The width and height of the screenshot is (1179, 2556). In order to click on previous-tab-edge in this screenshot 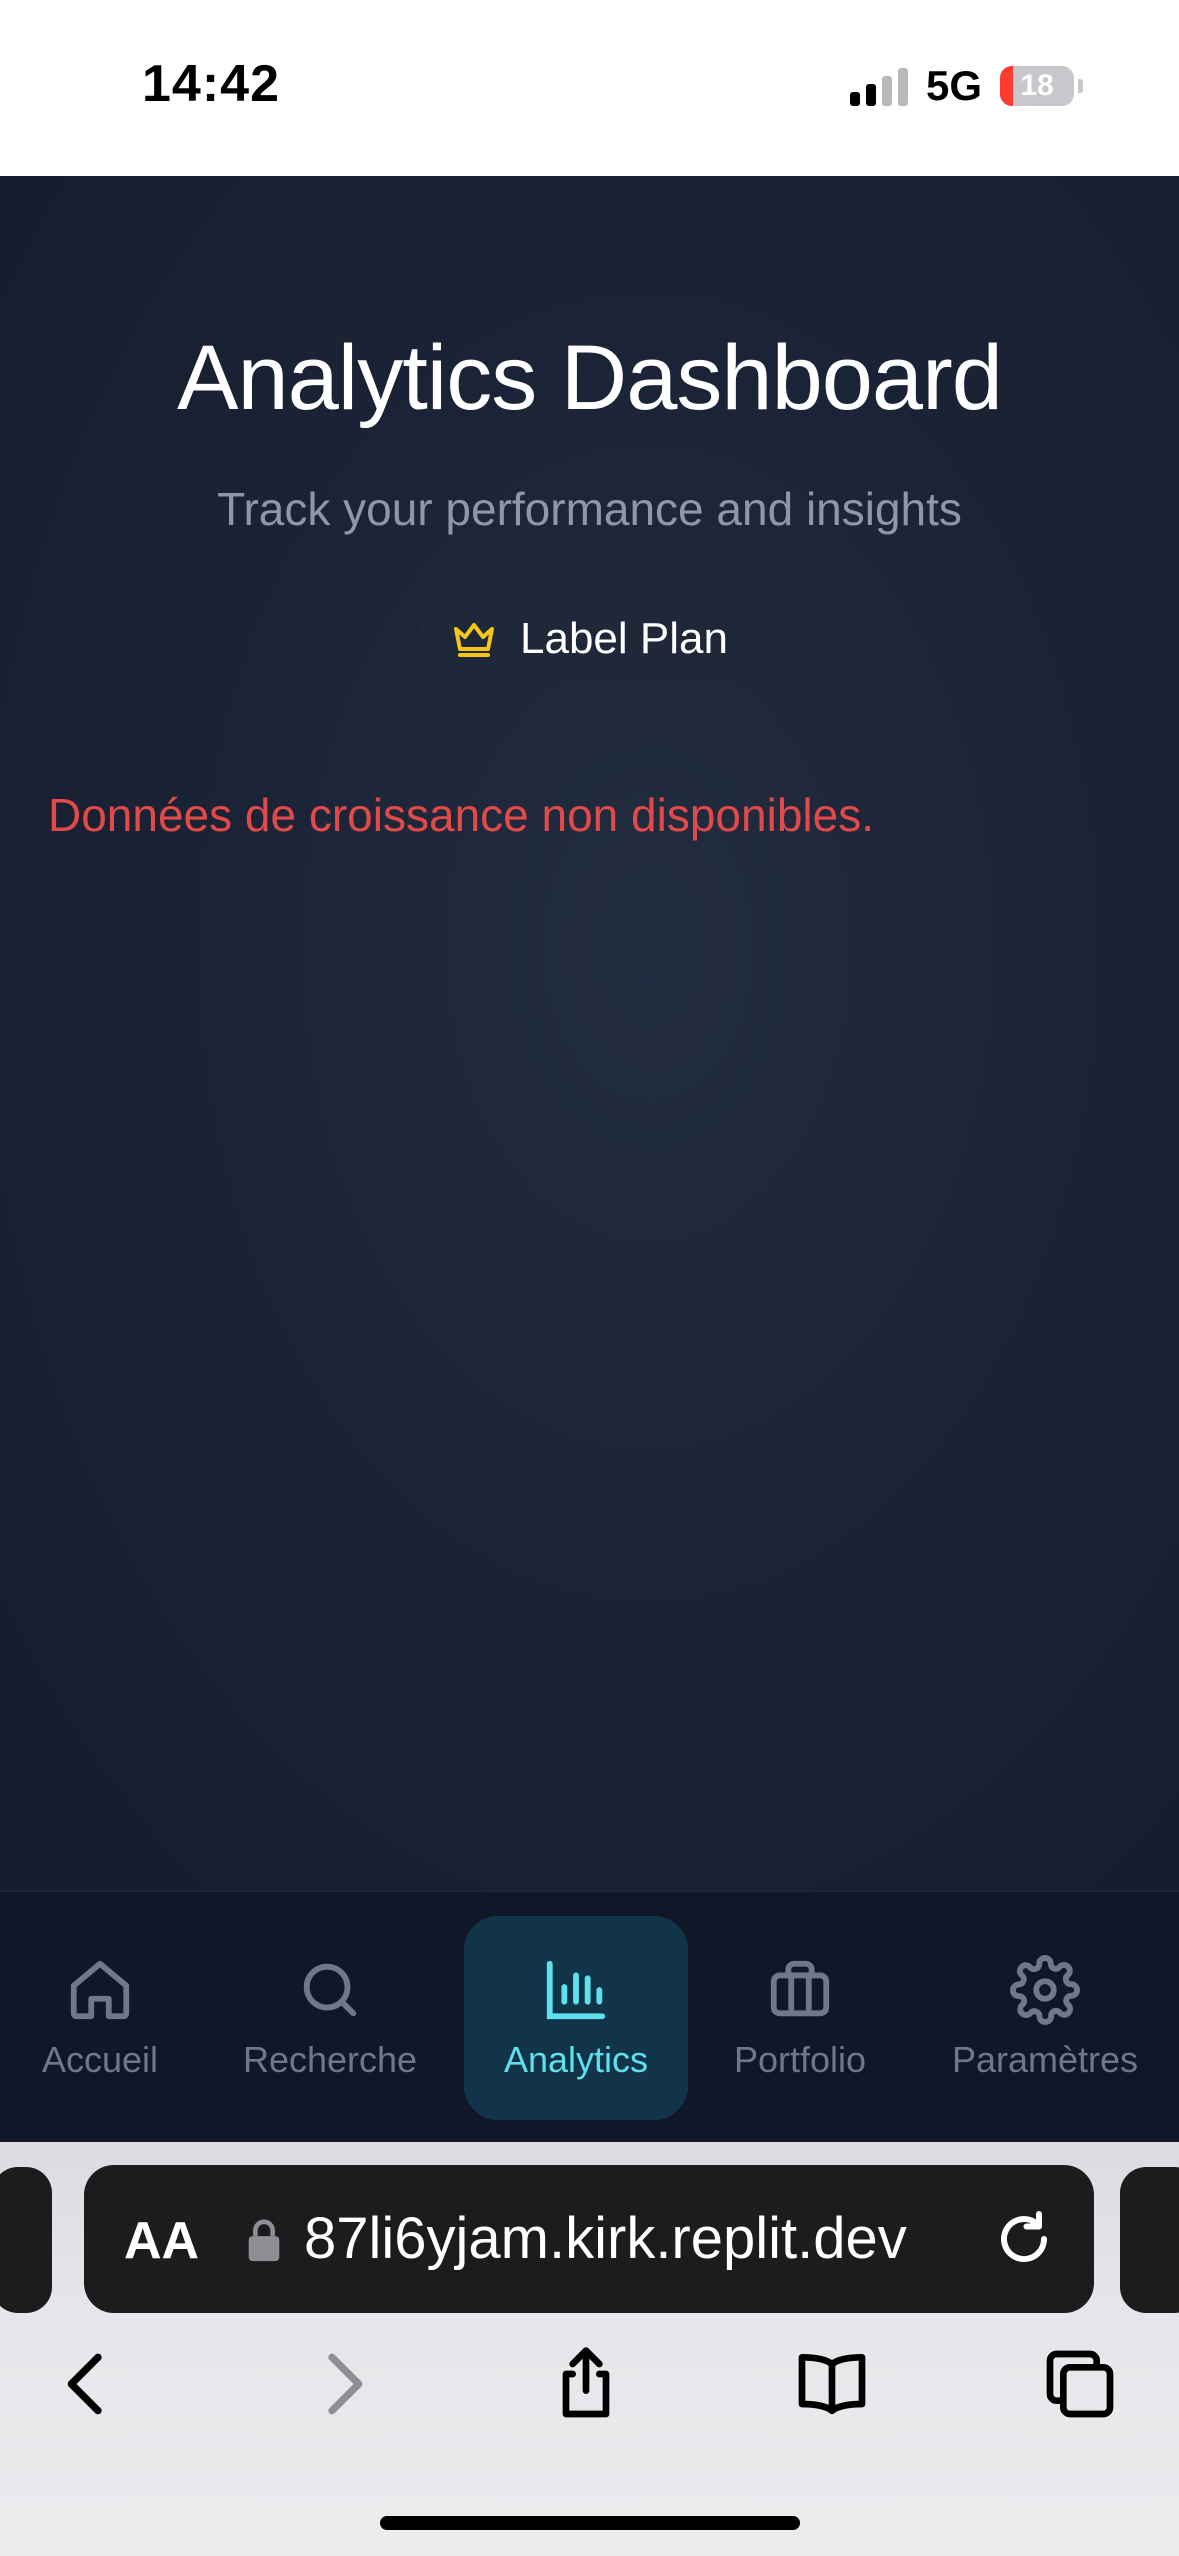, I will do `click(26, 2240)`.